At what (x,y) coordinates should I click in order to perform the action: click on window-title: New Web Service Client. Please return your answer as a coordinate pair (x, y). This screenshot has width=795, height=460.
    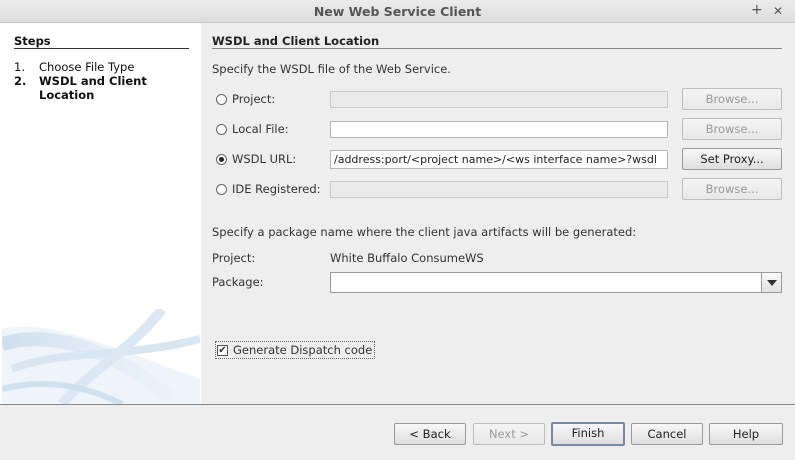
    Looking at the image, I should click on (397, 11).